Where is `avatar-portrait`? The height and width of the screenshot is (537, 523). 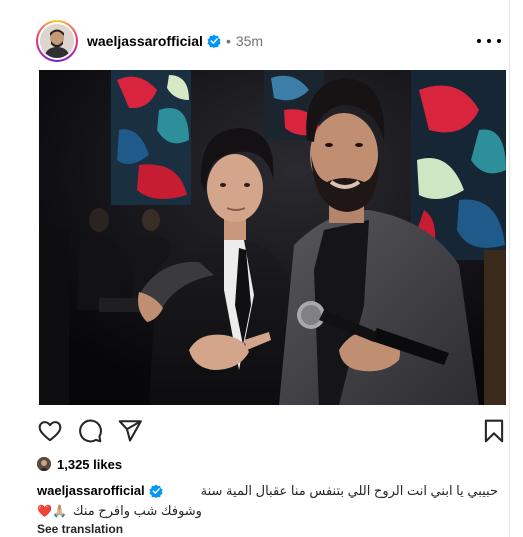
avatar-portrait is located at coordinates (57, 41).